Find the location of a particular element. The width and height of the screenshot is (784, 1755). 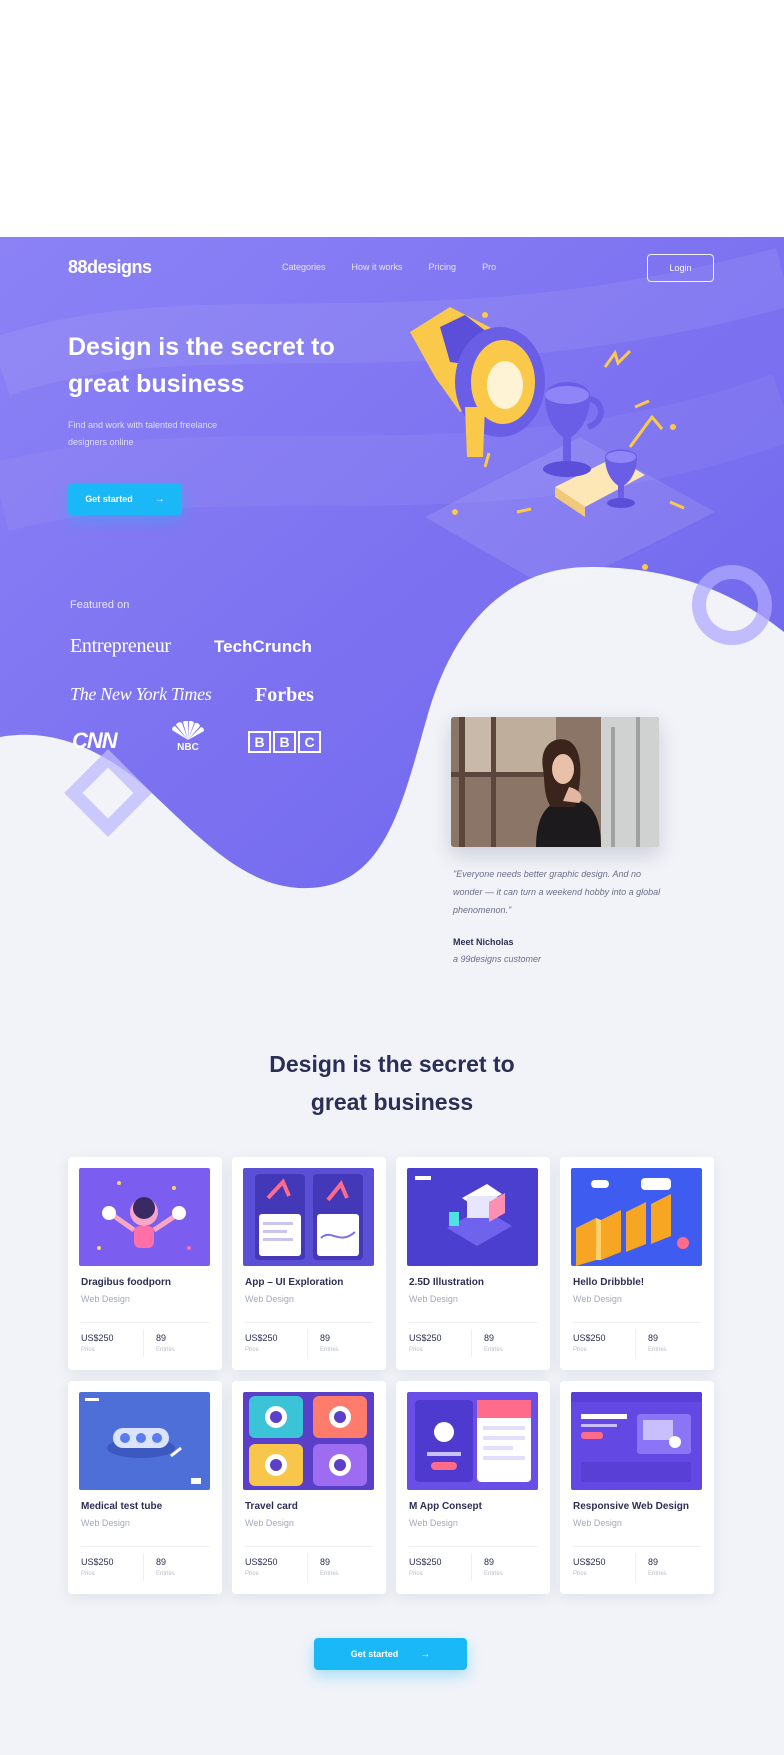

card-title: App – UI Exploration is located at coordinates (312, 1282).